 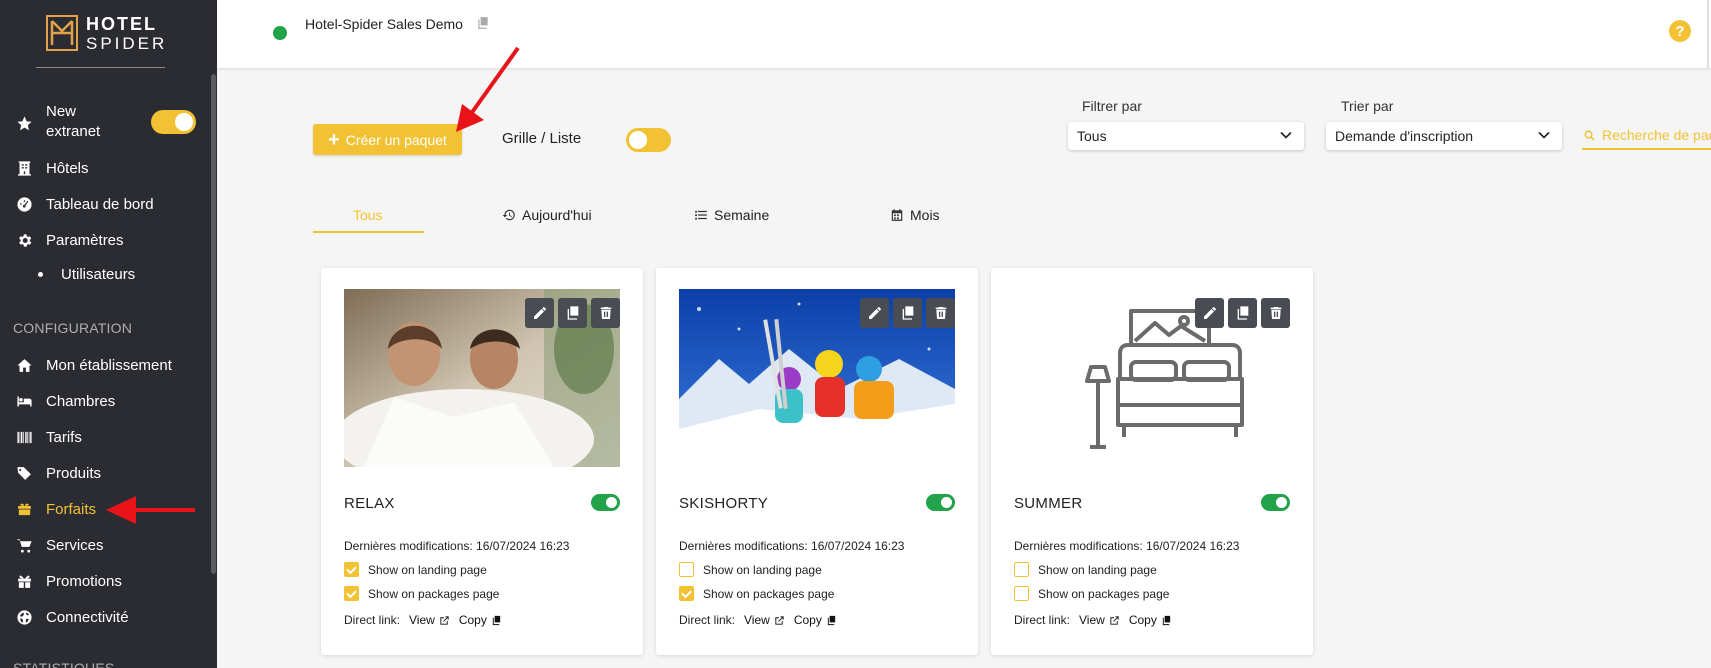 I want to click on list-icon, so click(x=701, y=215).